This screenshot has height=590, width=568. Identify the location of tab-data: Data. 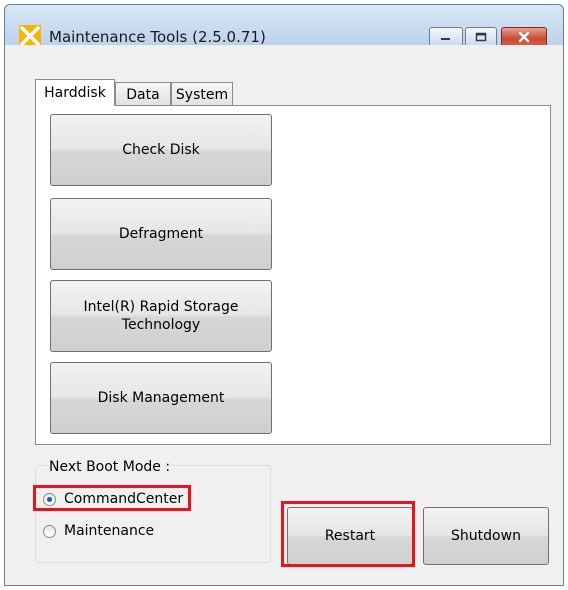
(143, 94).